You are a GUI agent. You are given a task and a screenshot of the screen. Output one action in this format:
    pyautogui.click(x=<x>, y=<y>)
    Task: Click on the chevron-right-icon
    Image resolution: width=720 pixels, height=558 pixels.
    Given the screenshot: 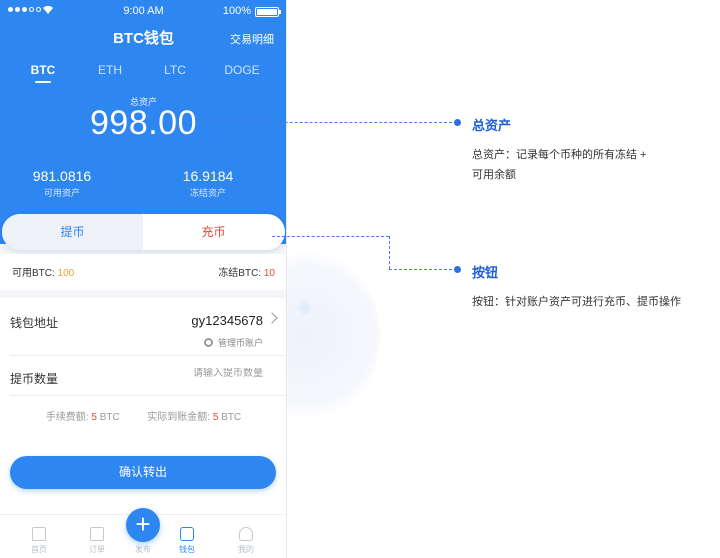 What is the action you would take?
    pyautogui.click(x=272, y=318)
    